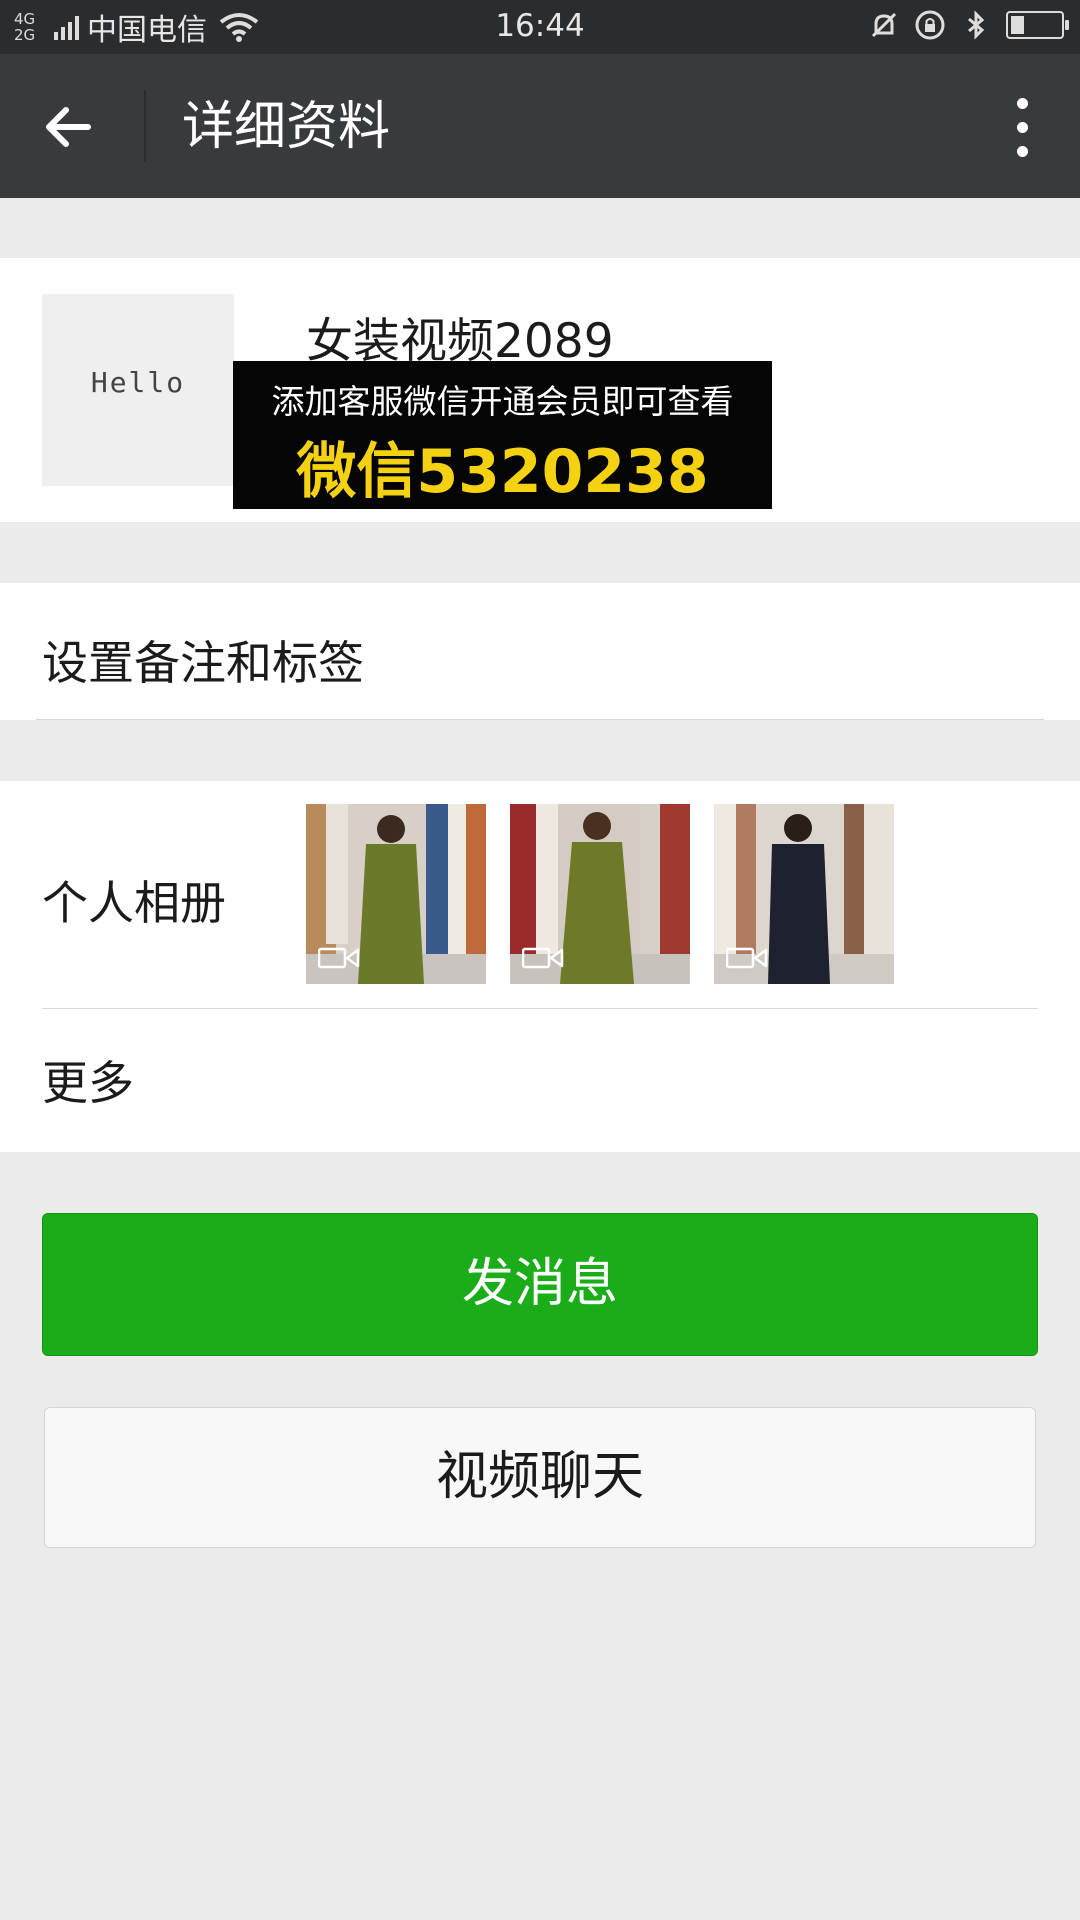  What do you see at coordinates (286, 127) in the screenshot?
I see `page-title: 详细资料` at bounding box center [286, 127].